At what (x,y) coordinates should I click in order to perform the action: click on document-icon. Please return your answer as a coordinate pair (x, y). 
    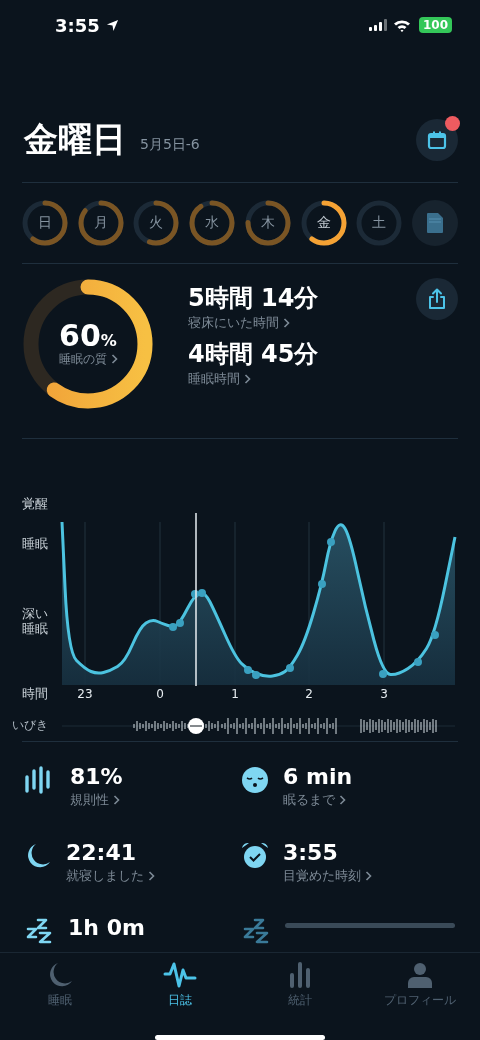
    Looking at the image, I should click on (434, 223).